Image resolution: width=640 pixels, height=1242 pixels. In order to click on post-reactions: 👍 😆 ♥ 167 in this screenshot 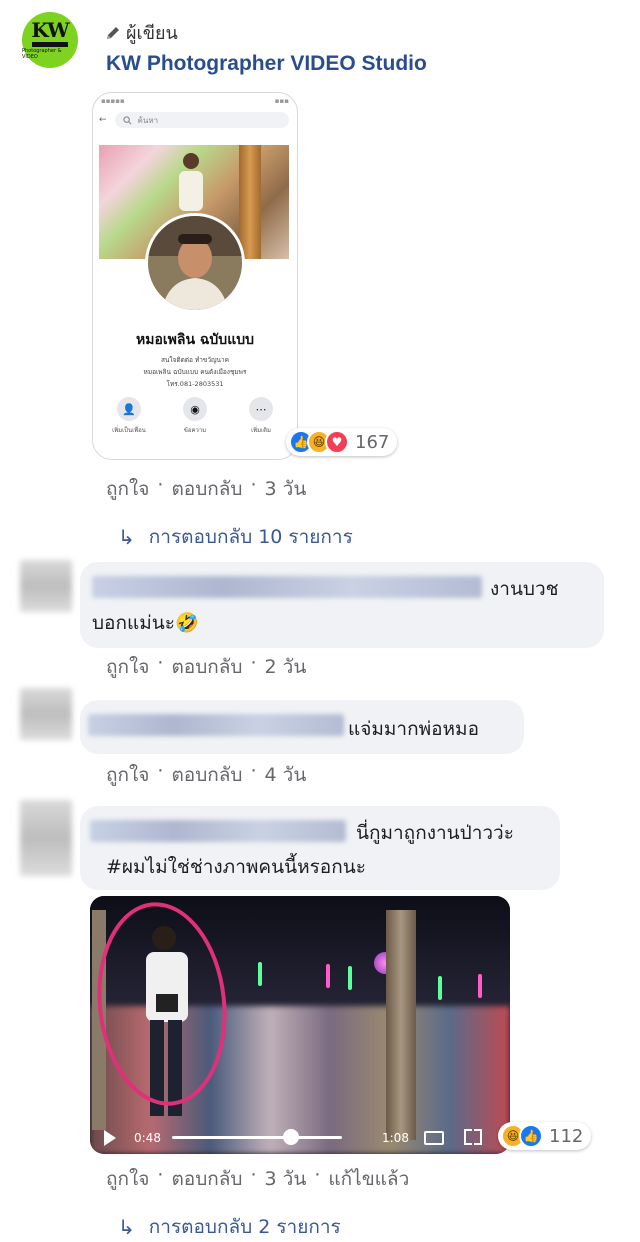, I will do `click(342, 442)`.